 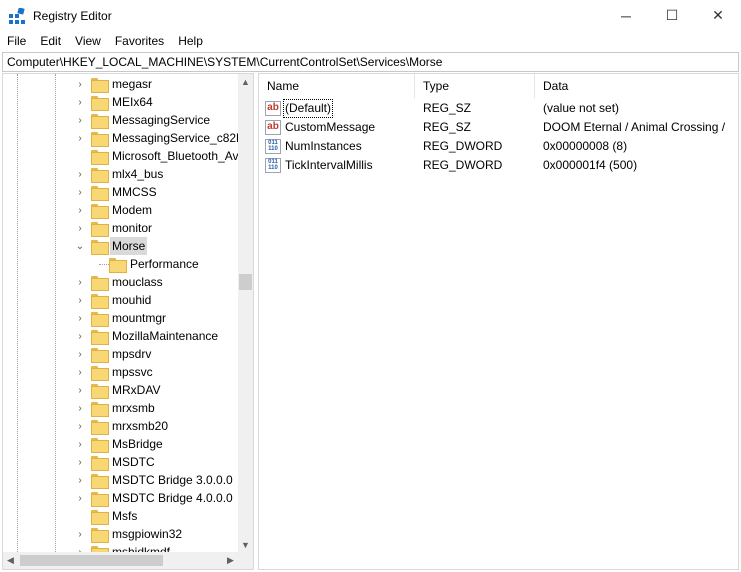 I want to click on tree-node-label: Msfs, so click(x=124, y=516).